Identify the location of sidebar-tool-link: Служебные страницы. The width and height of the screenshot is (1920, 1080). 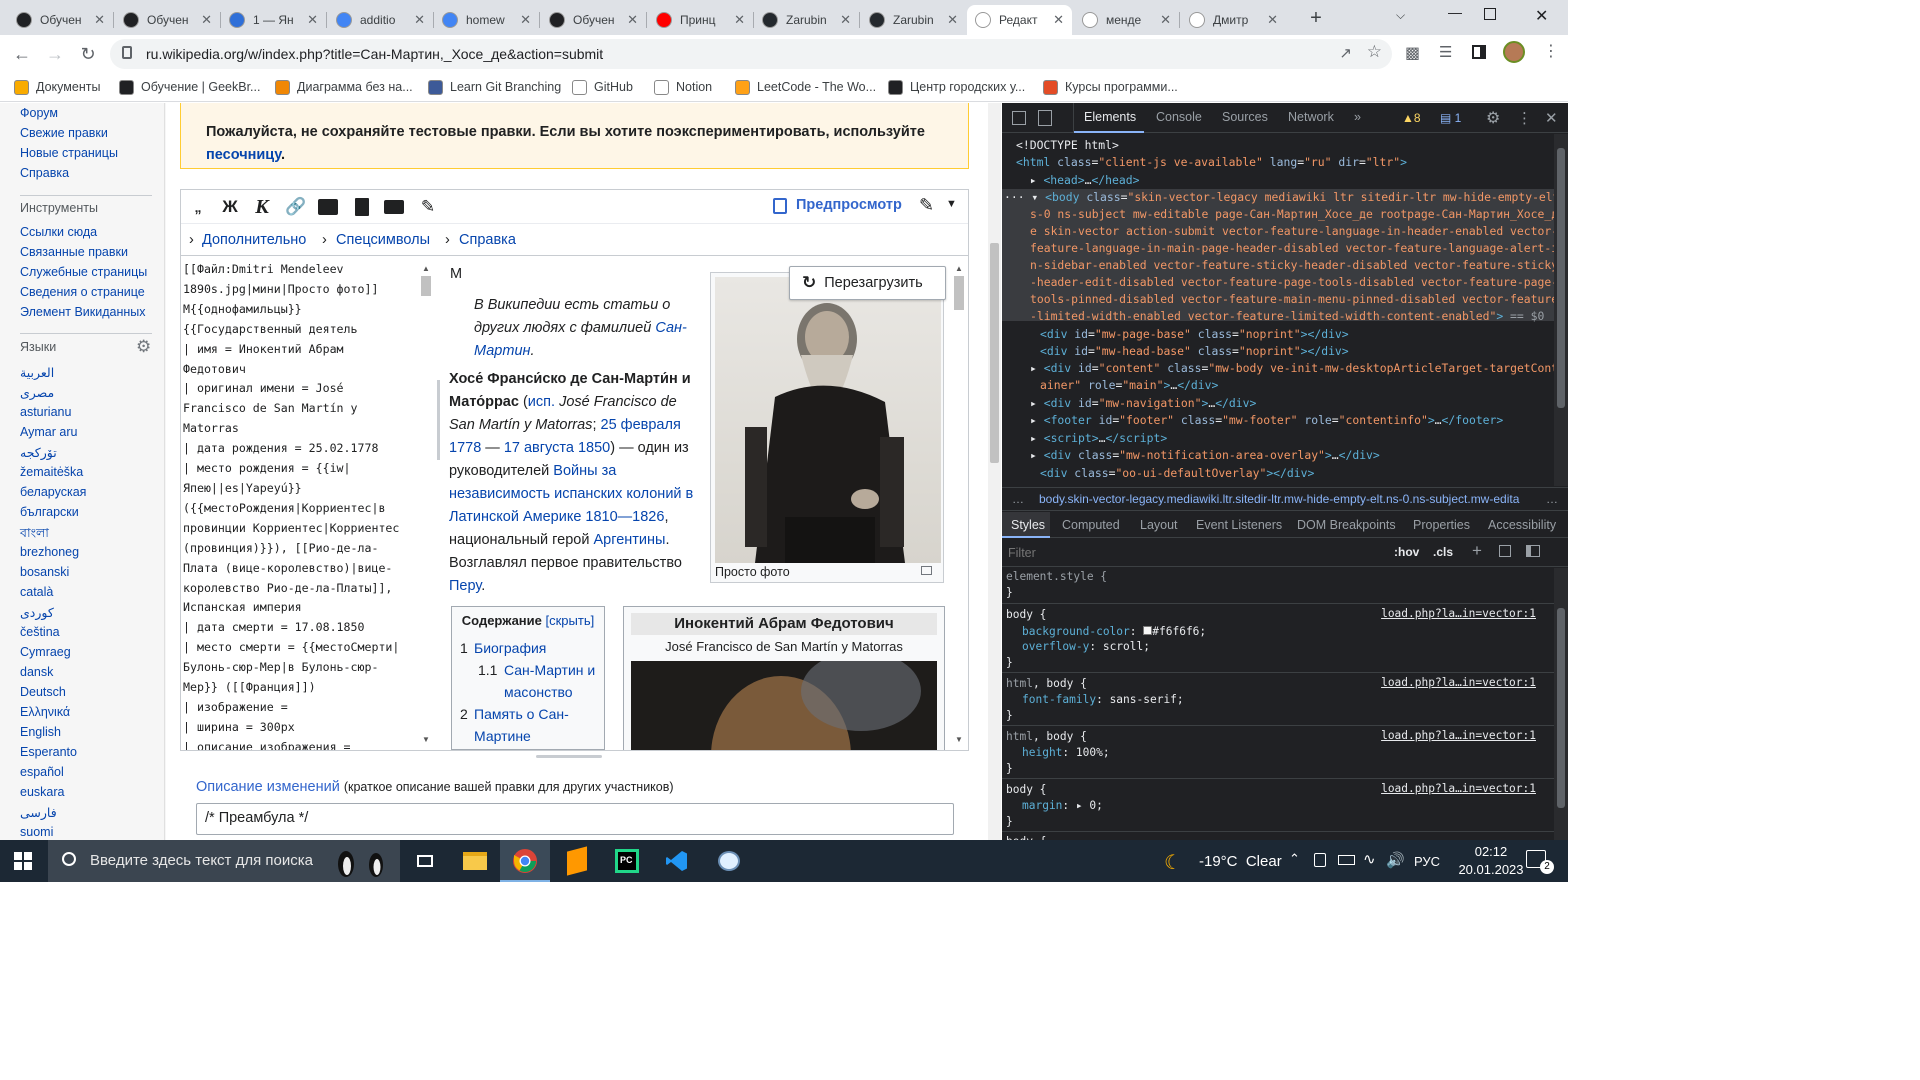
(83, 272).